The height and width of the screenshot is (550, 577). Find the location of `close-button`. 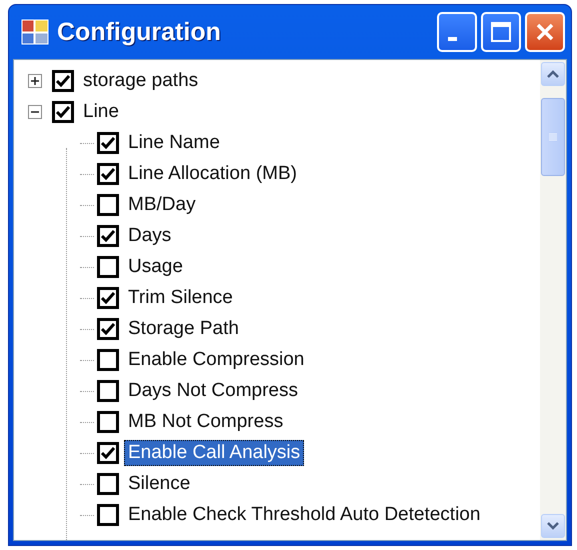

close-button is located at coordinates (545, 32).